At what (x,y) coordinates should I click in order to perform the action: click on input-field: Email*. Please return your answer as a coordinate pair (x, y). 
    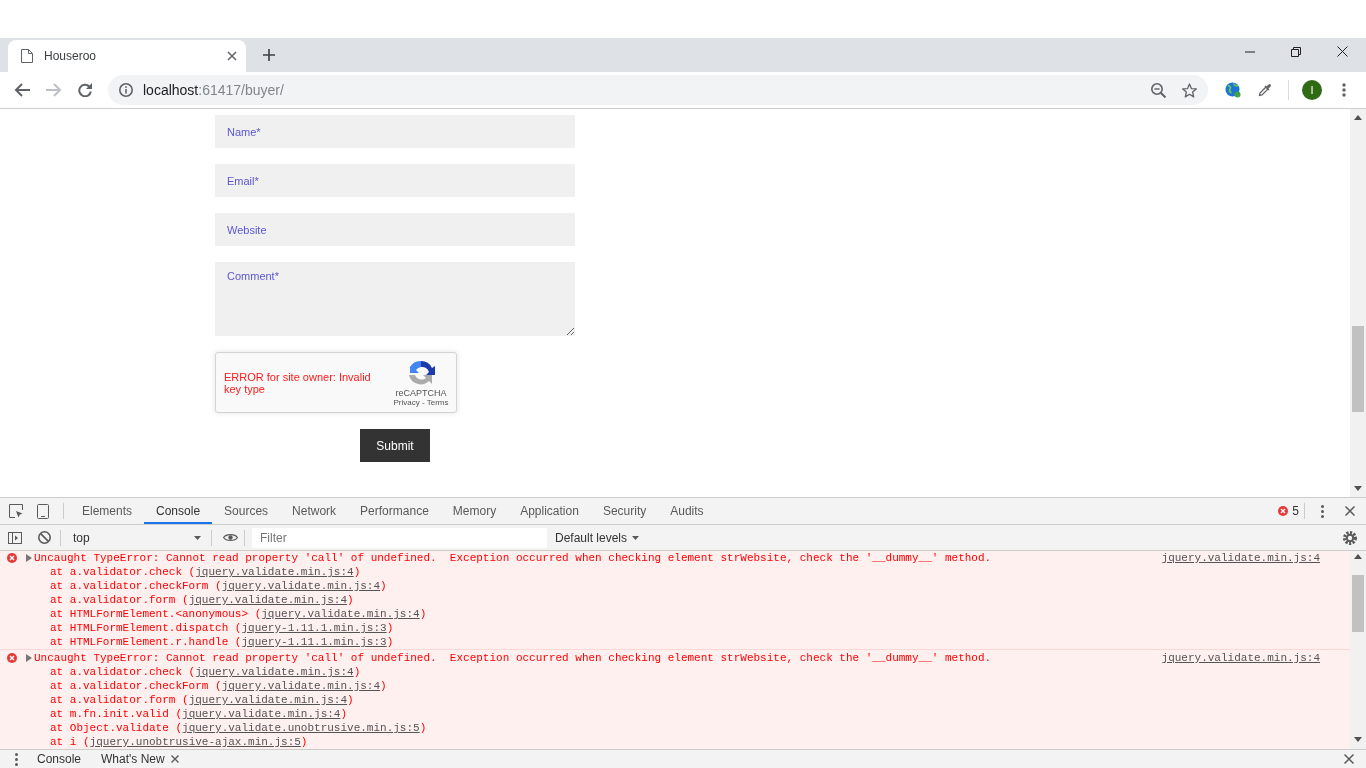
    Looking at the image, I should click on (395, 180).